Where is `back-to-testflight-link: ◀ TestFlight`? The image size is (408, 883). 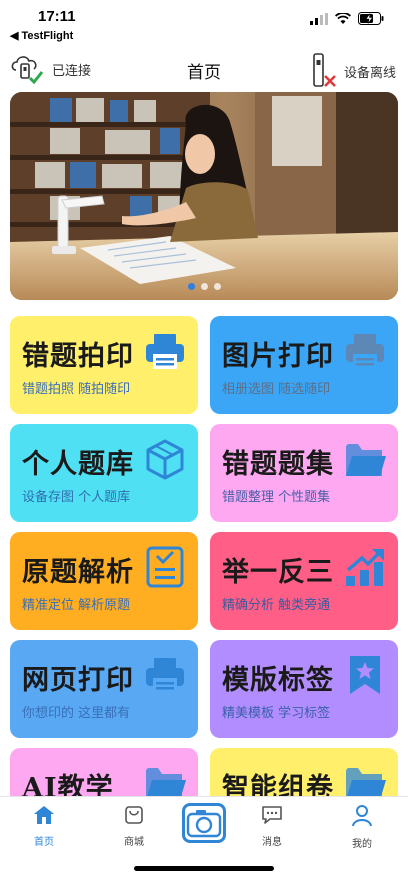 back-to-testflight-link: ◀ TestFlight is located at coordinates (41, 35).